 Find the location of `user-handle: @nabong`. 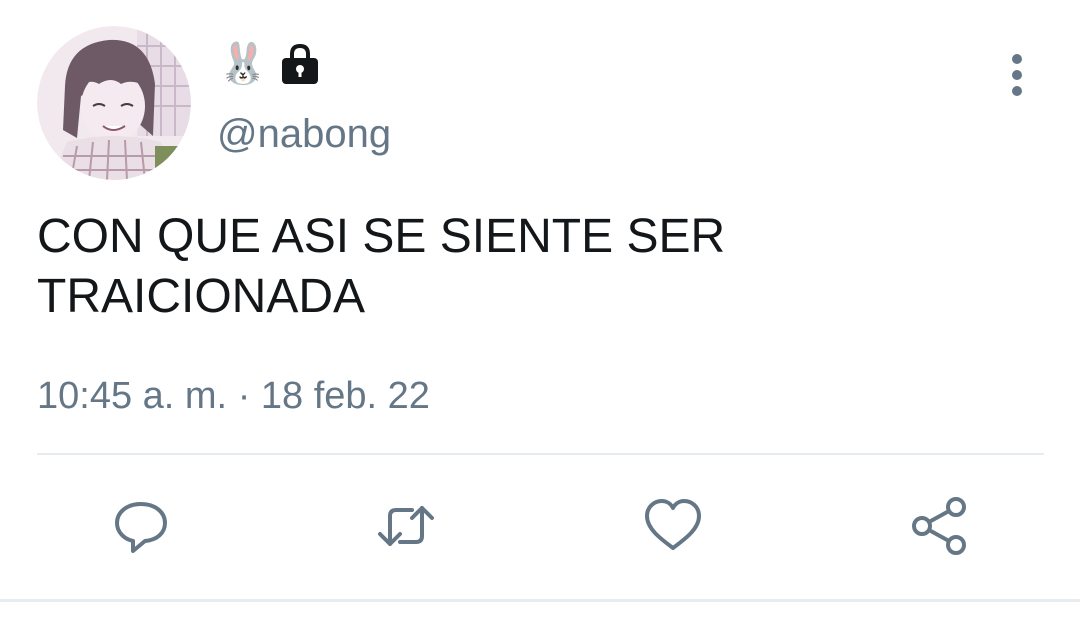

user-handle: @nabong is located at coordinates (304, 134).